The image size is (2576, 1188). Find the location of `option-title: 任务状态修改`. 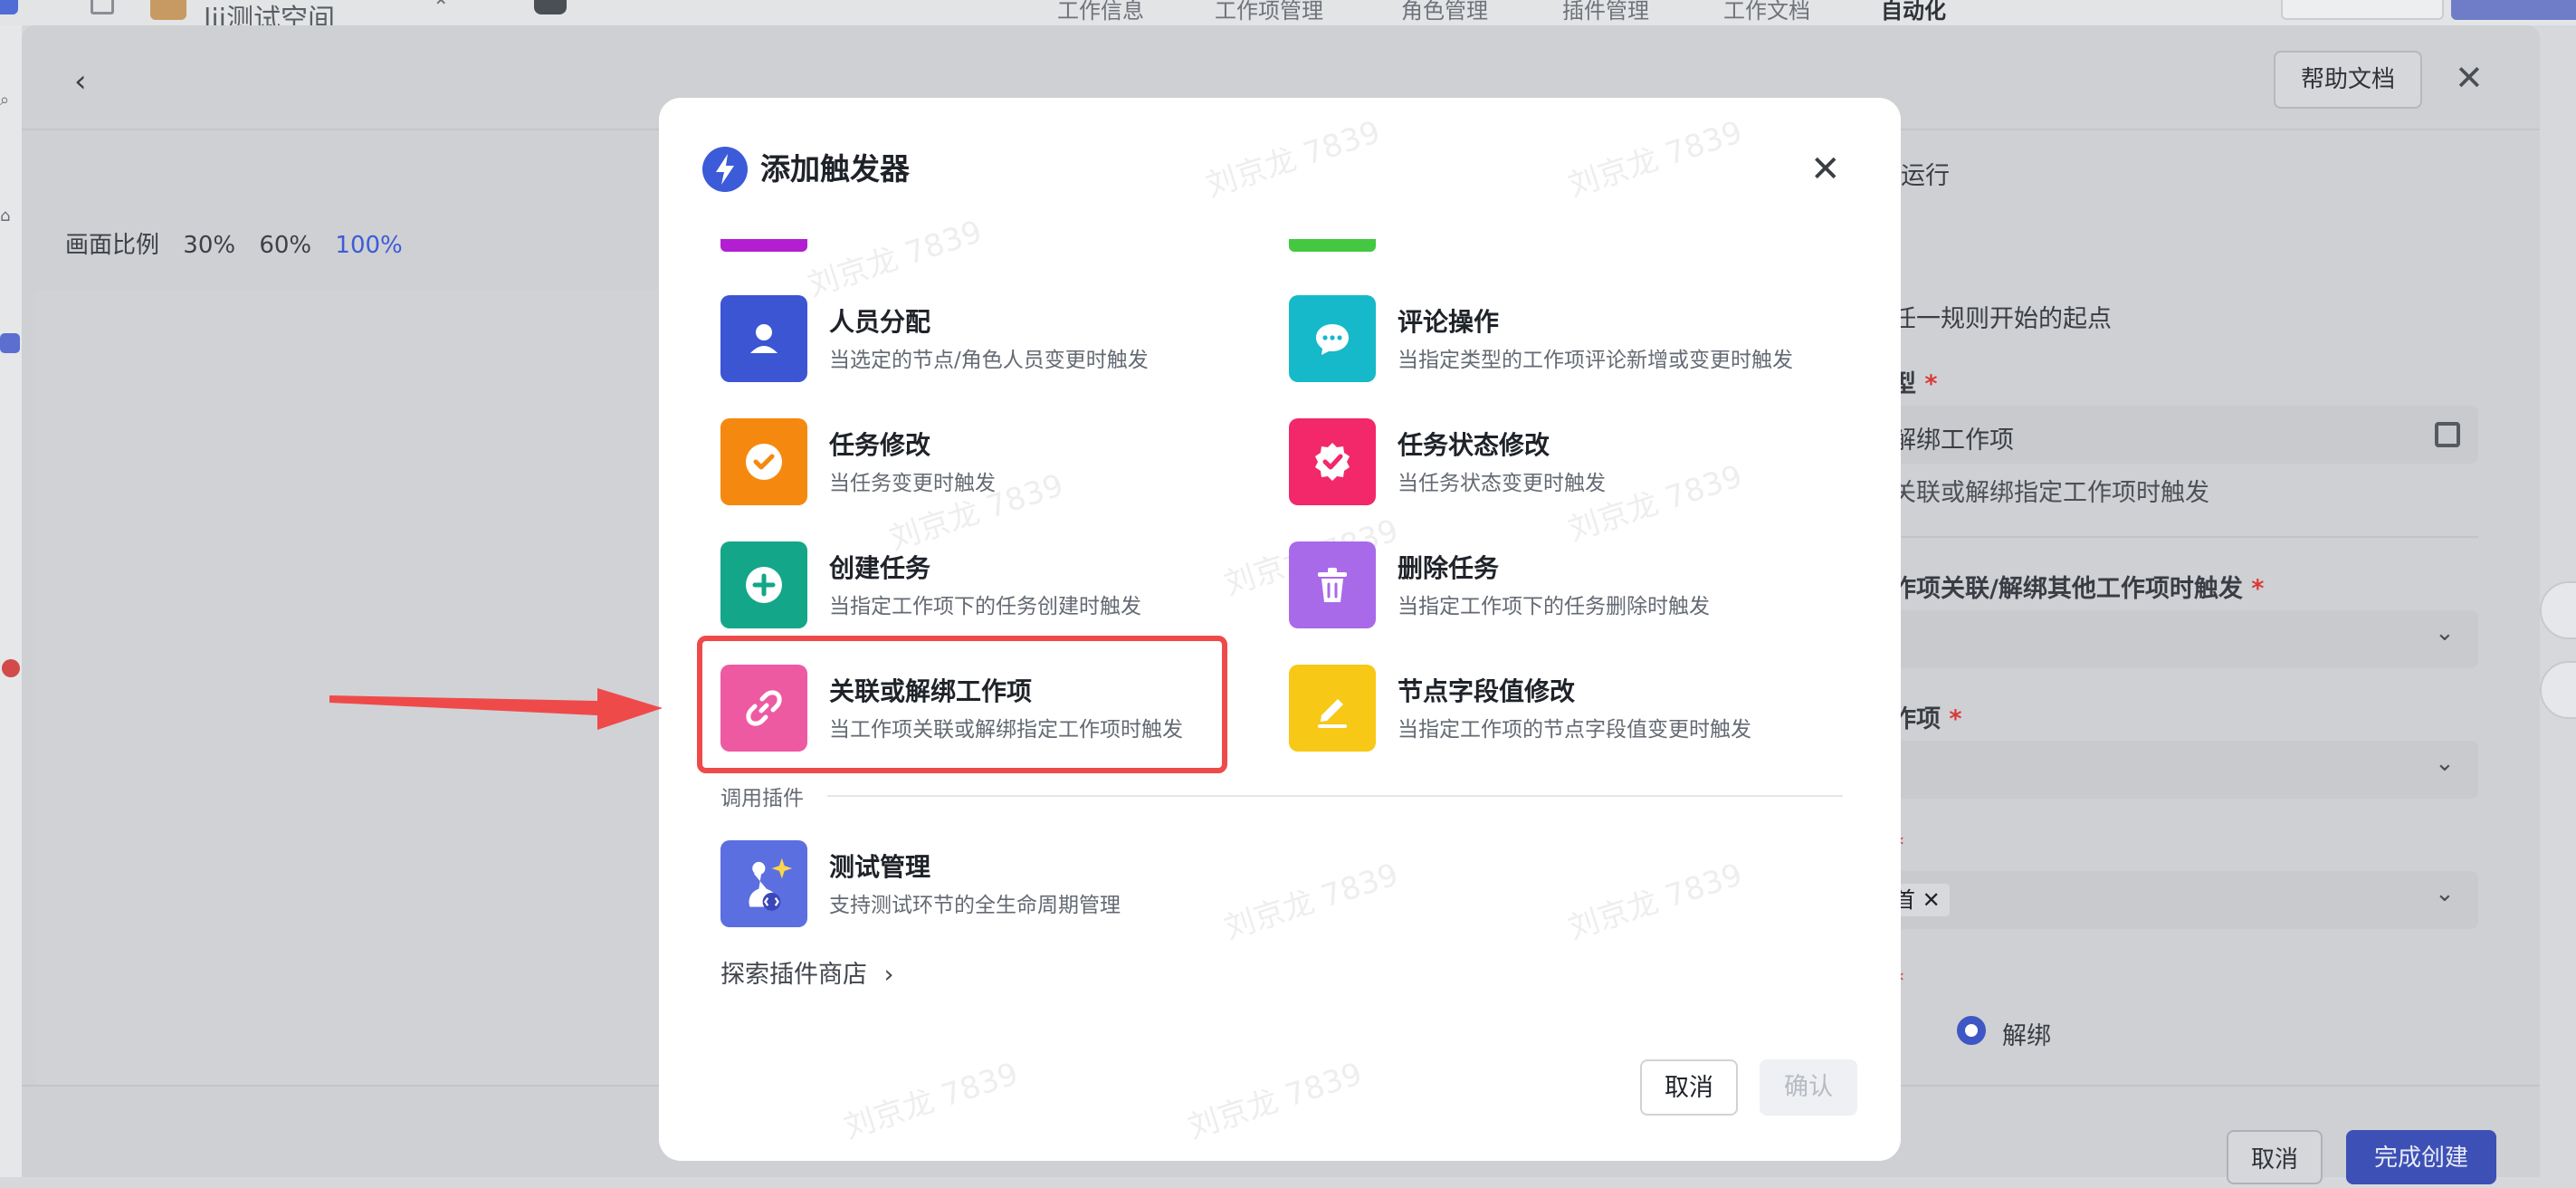

option-title: 任务状态修改 is located at coordinates (1474, 445).